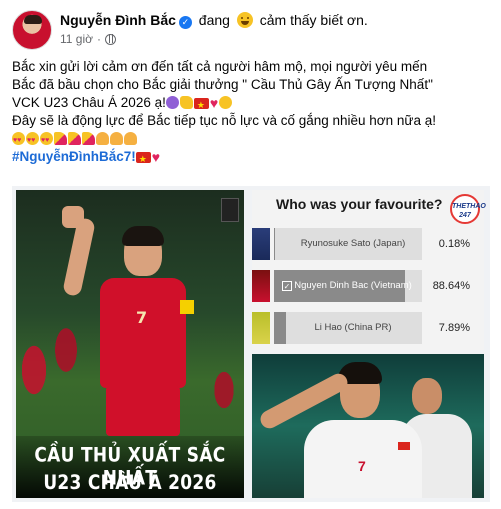  I want to click on poll-option-label: Ryunosuke Sato (Japan), so click(353, 243).